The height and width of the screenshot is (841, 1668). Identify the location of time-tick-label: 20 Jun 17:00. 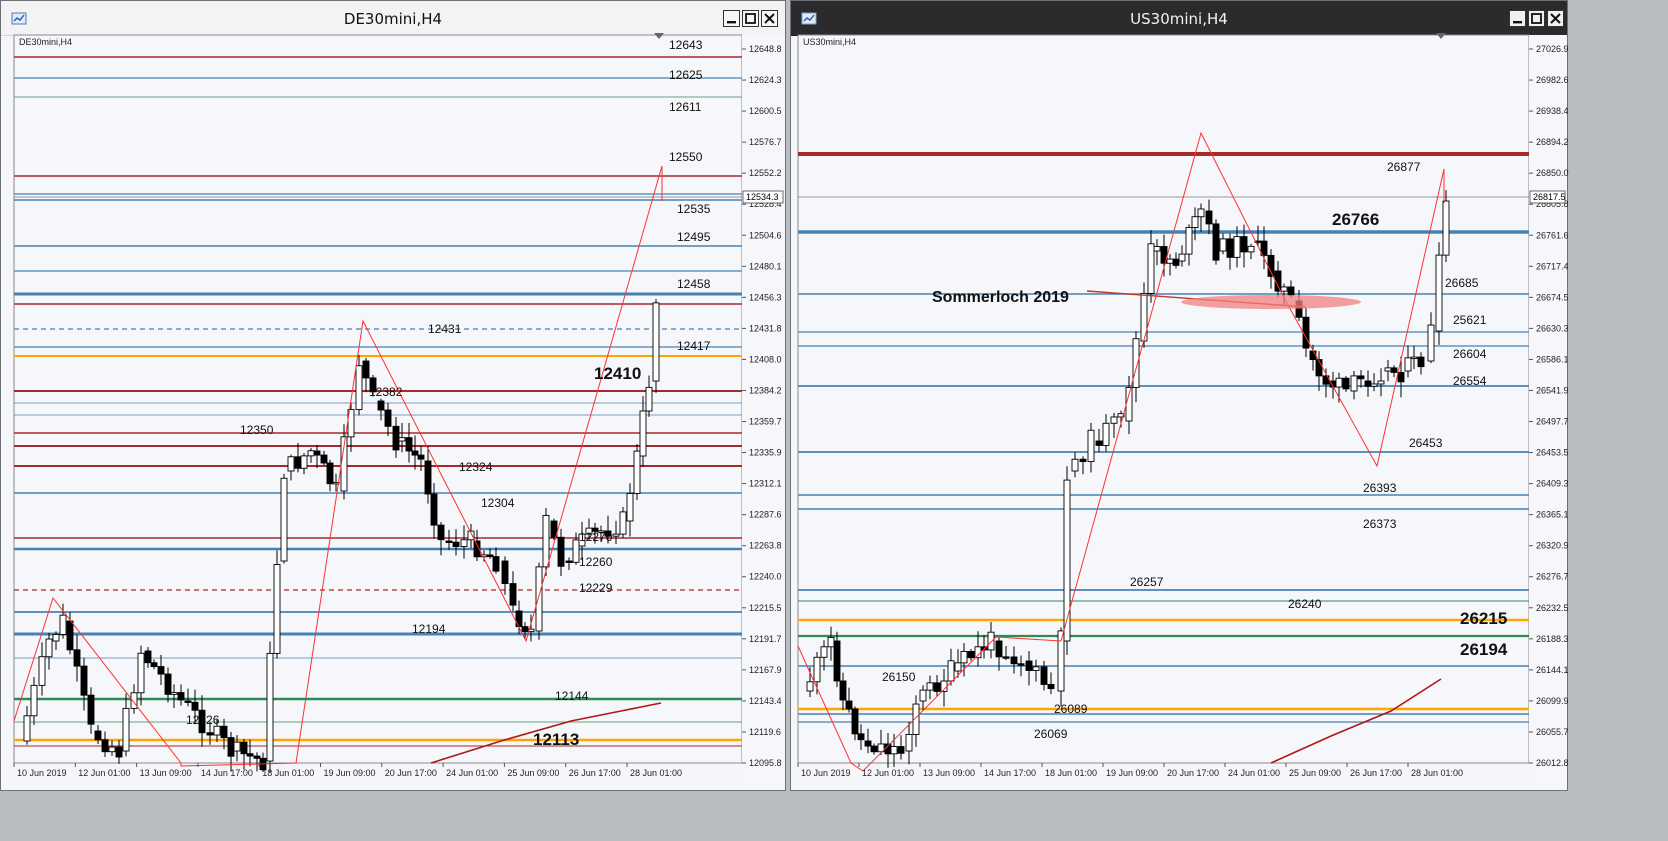
(411, 773).